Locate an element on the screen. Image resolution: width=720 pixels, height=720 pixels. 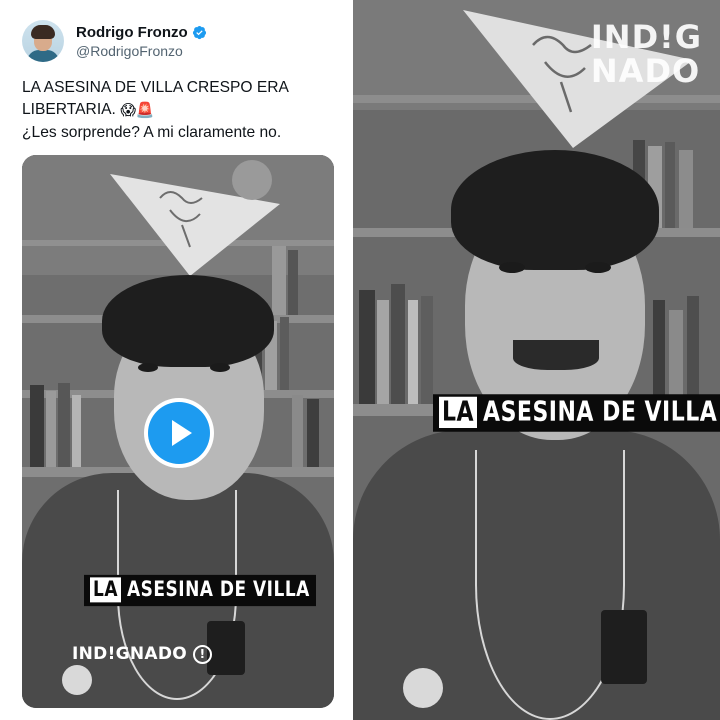
verified-badge-icon is located at coordinates (199, 32).